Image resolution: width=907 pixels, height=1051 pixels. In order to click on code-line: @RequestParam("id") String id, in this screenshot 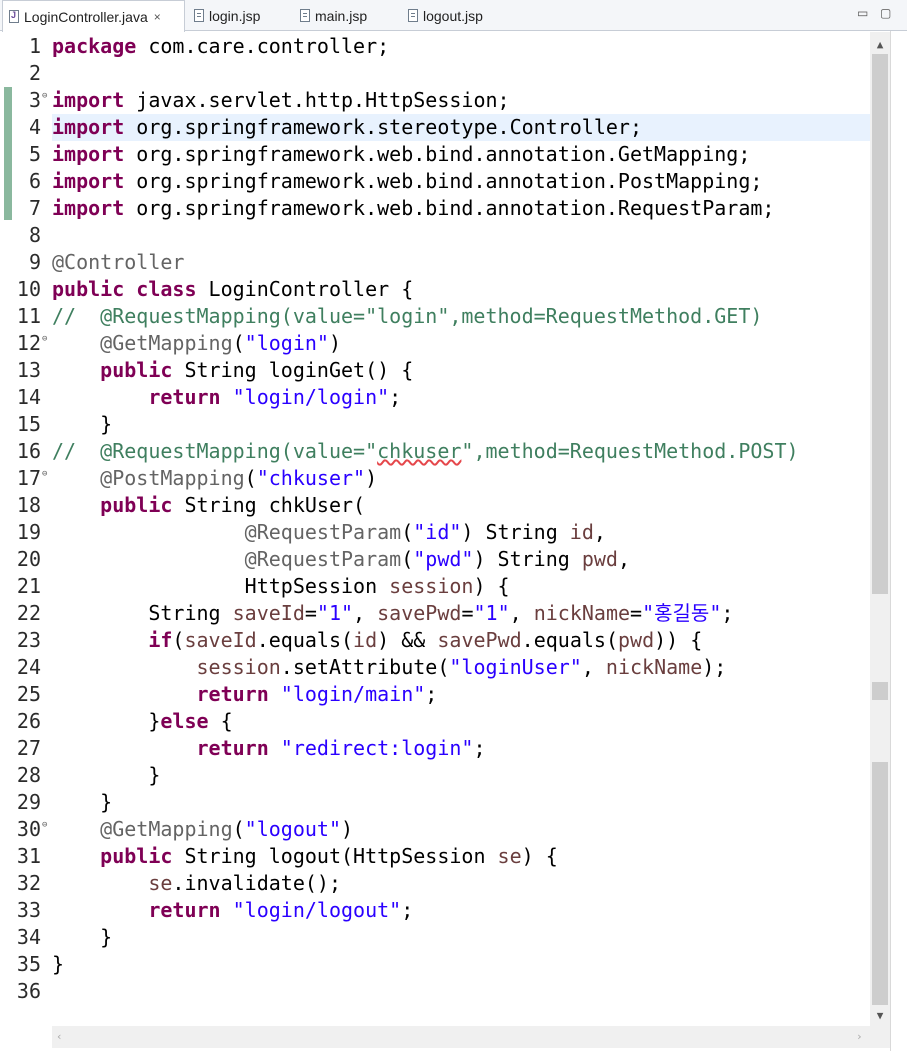, I will do `click(461, 532)`.